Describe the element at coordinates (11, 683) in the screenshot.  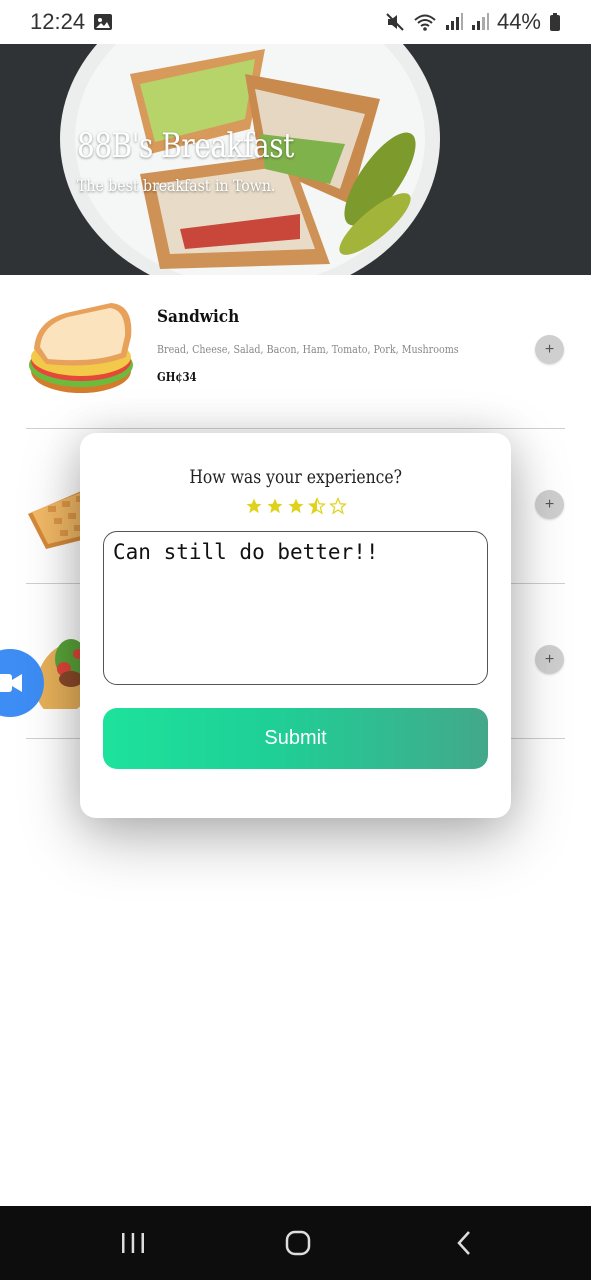
I see `video-camera-icon` at that location.